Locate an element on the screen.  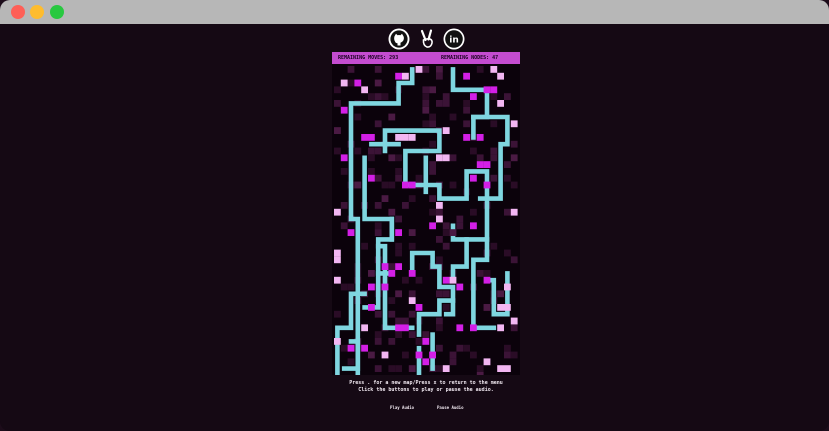
window-titlebar is located at coordinates (414, 12).